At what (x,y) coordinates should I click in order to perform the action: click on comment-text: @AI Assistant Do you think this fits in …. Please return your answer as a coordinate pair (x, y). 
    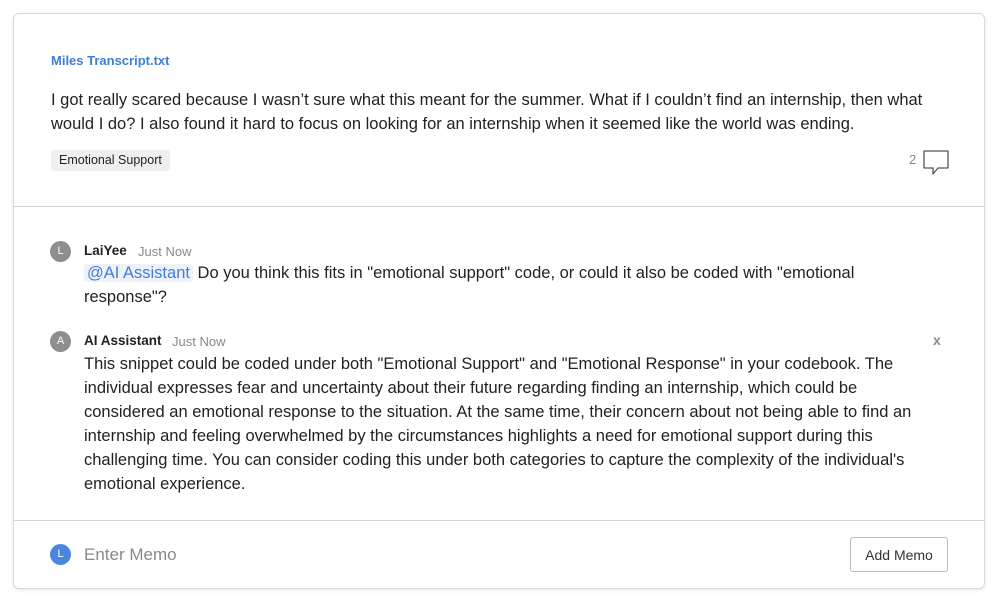
    Looking at the image, I should click on (509, 285).